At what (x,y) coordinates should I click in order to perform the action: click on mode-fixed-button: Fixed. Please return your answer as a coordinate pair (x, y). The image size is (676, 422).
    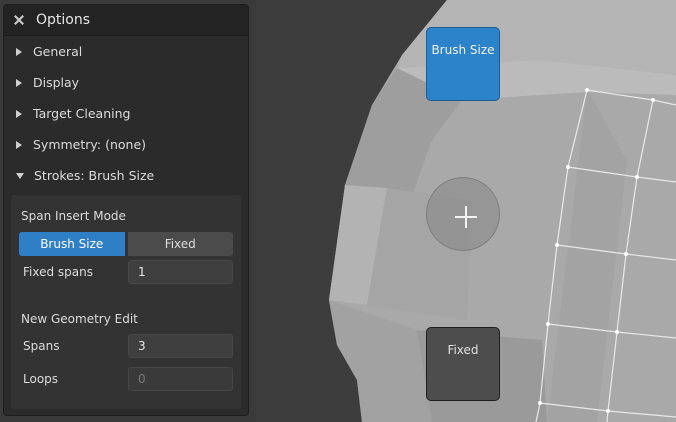
    Looking at the image, I should click on (180, 244).